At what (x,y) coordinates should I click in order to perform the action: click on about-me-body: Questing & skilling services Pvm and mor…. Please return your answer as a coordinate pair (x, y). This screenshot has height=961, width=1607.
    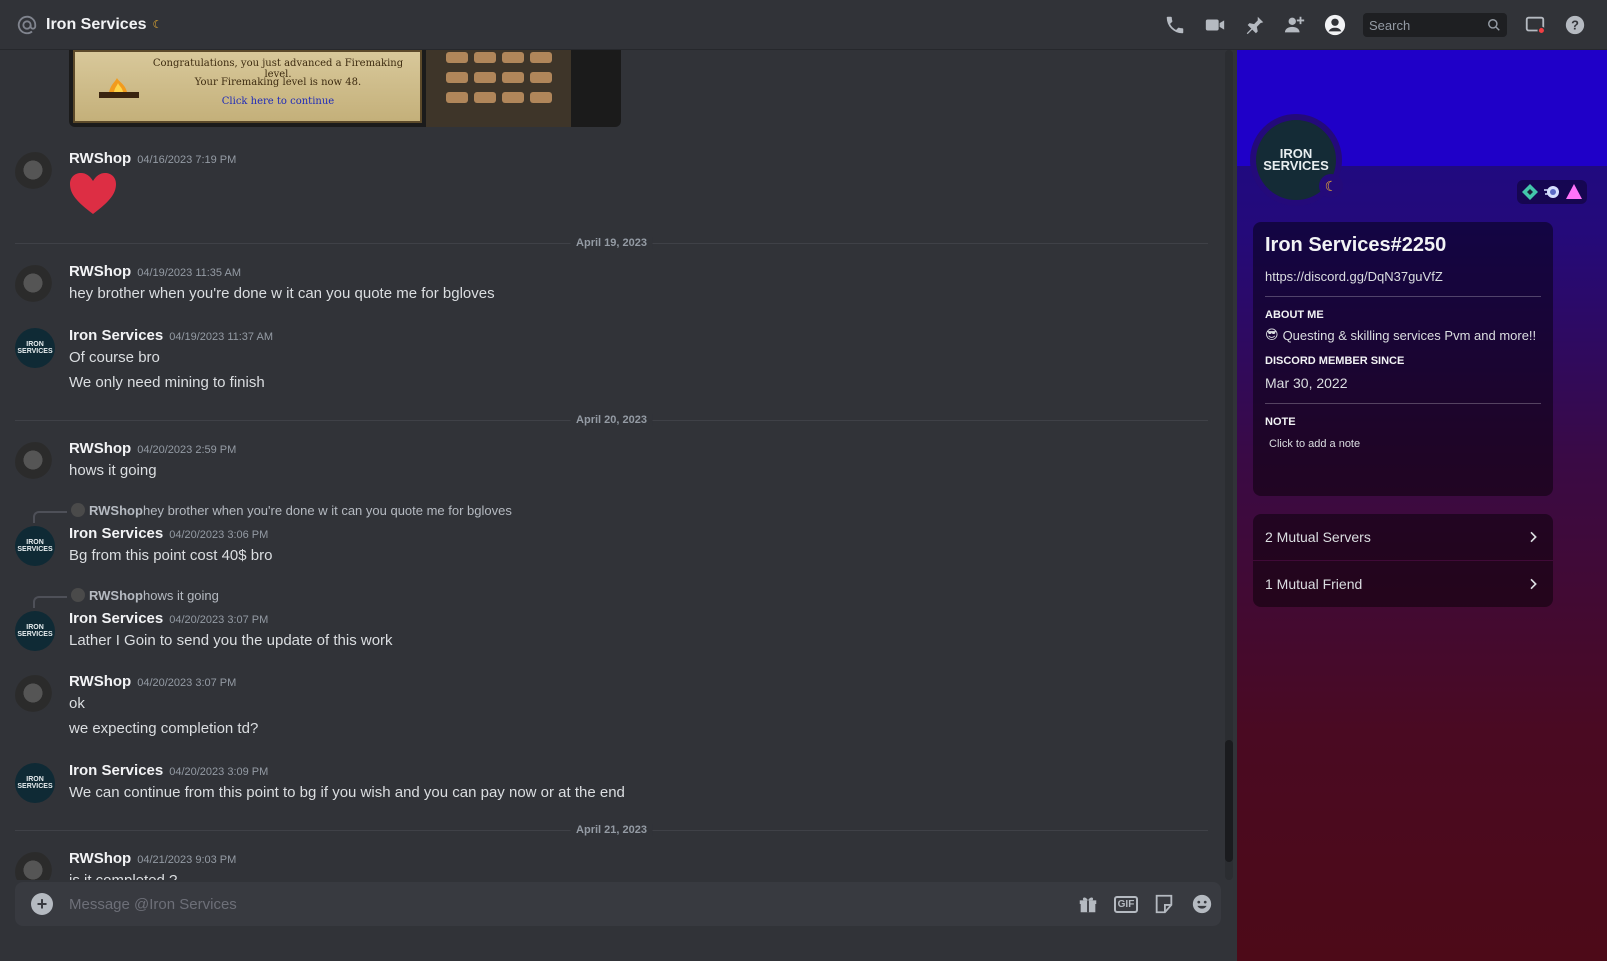
    Looking at the image, I should click on (1409, 335).